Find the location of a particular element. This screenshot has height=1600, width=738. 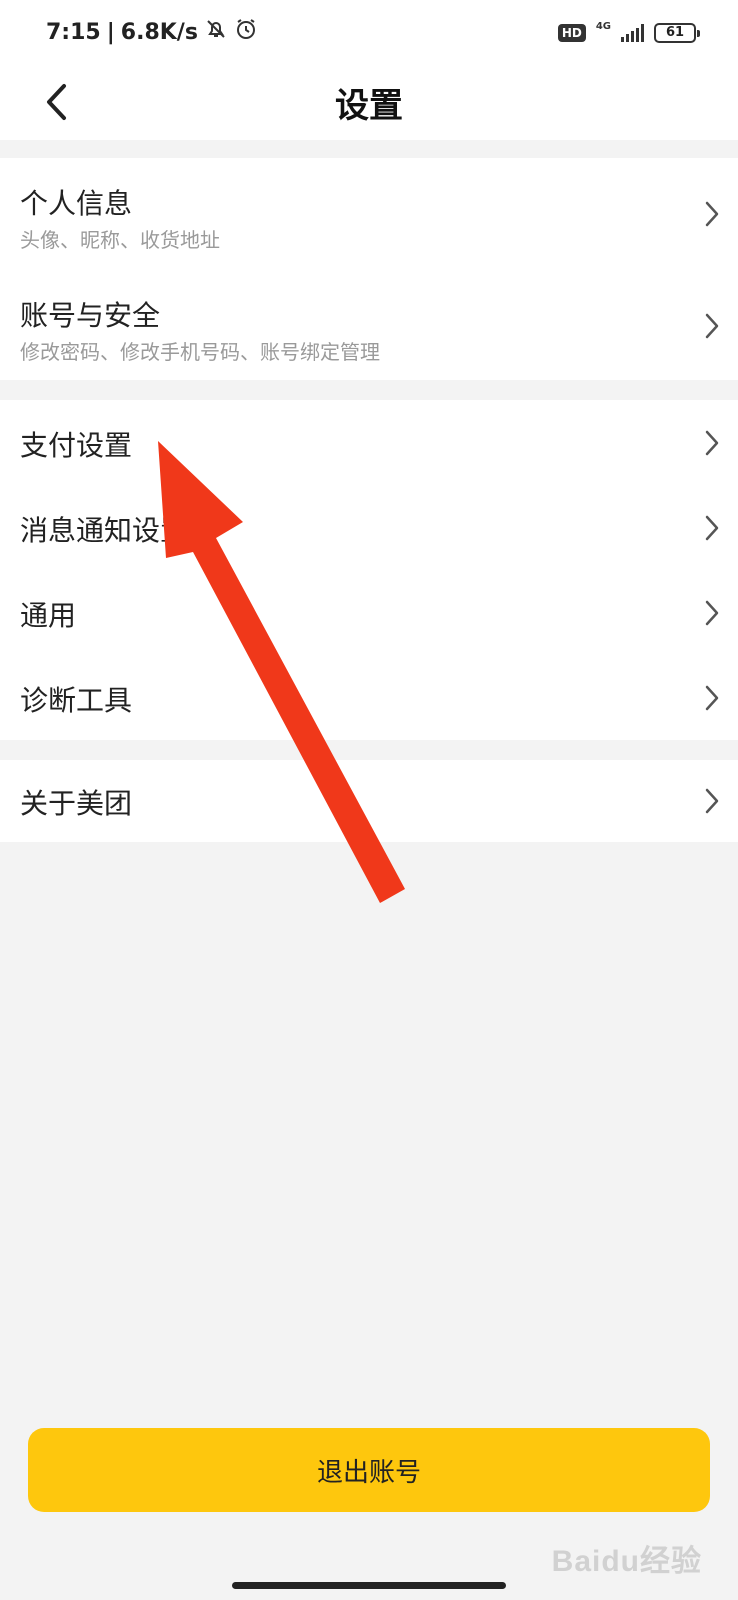

signal-strength-icon is located at coordinates (632, 33).